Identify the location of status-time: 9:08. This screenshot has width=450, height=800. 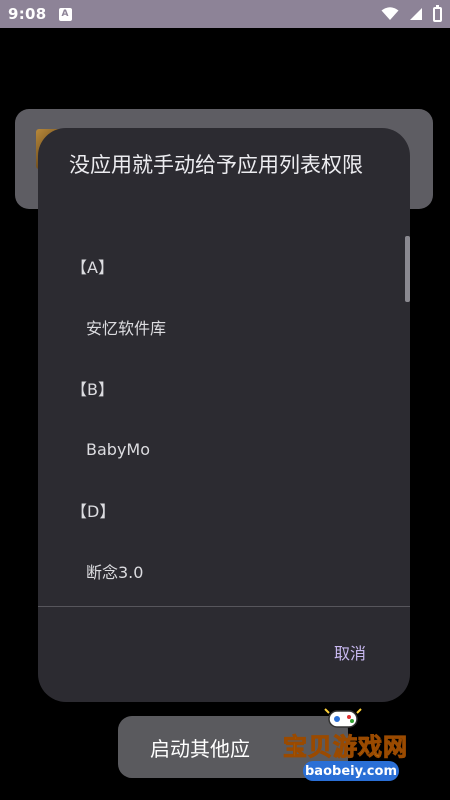
(27, 14).